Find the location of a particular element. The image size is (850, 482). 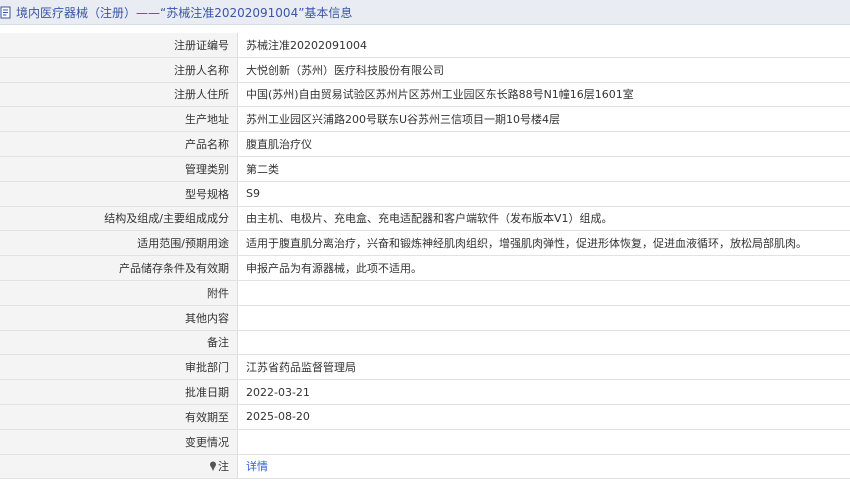

field-value: 中国(苏州)自由贸易试验区苏州片区苏州工业园区东长路88号N1幢16层1601室 is located at coordinates (543, 95).